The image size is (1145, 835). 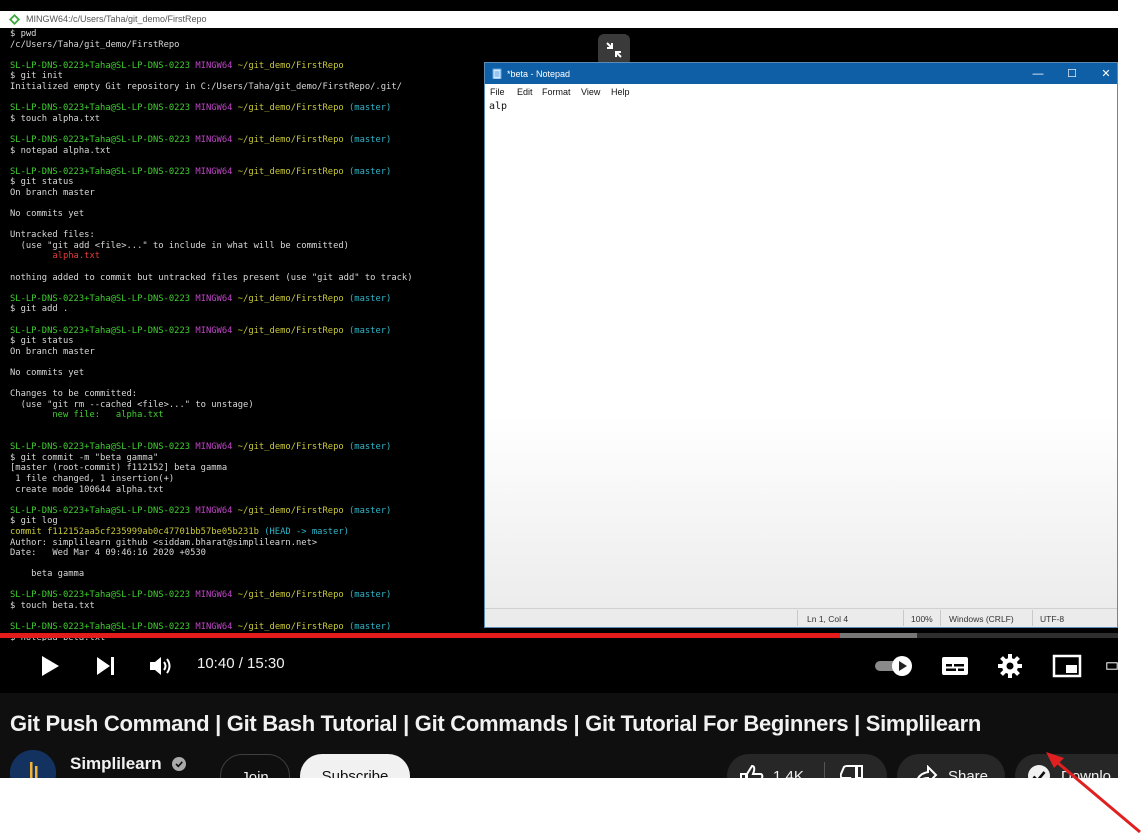 I want to click on join-button: Join, so click(x=255, y=766).